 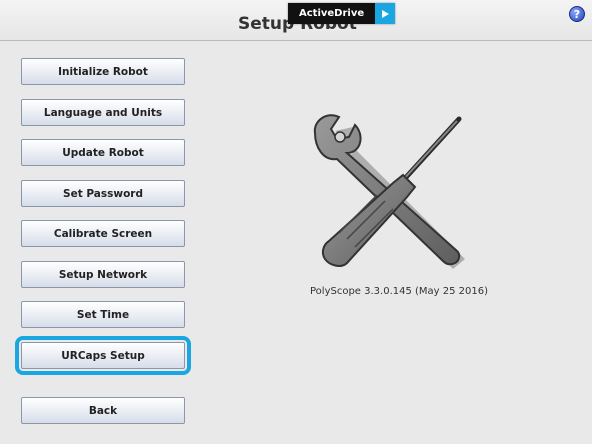 What do you see at coordinates (399, 291) in the screenshot?
I see `version-label: PolyScope 3.3.0.145 (May 25 2016)` at bounding box center [399, 291].